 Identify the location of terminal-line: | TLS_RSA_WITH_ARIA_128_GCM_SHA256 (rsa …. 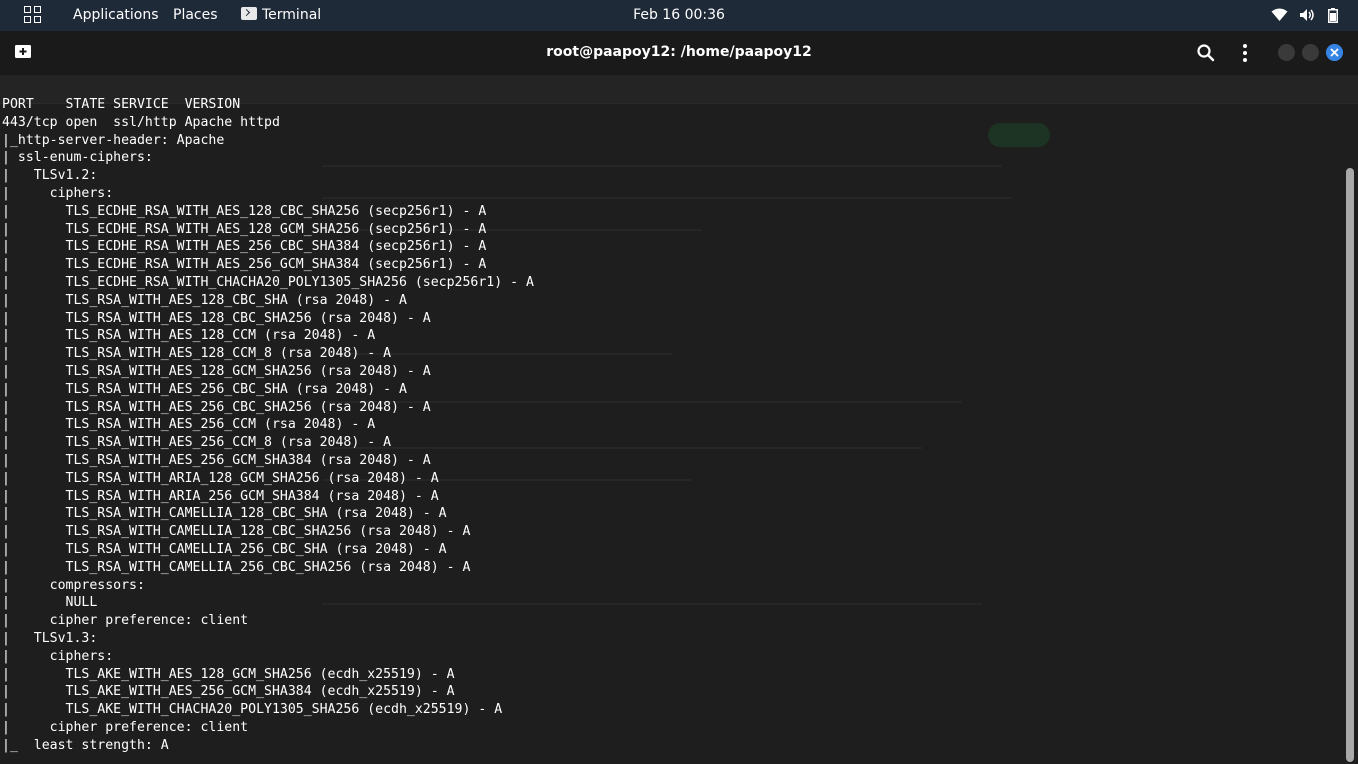
(220, 478).